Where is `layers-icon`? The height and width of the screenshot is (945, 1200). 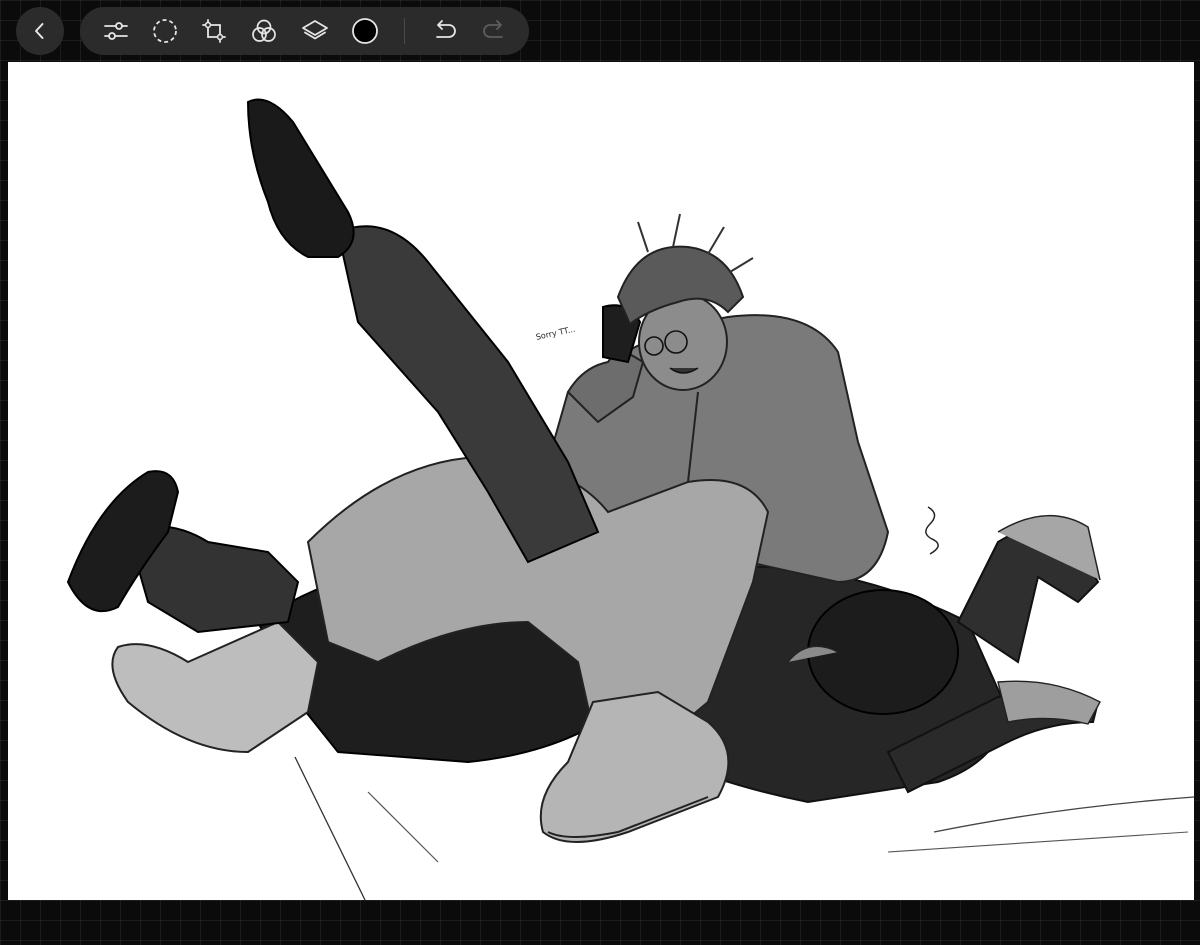 layers-icon is located at coordinates (315, 30).